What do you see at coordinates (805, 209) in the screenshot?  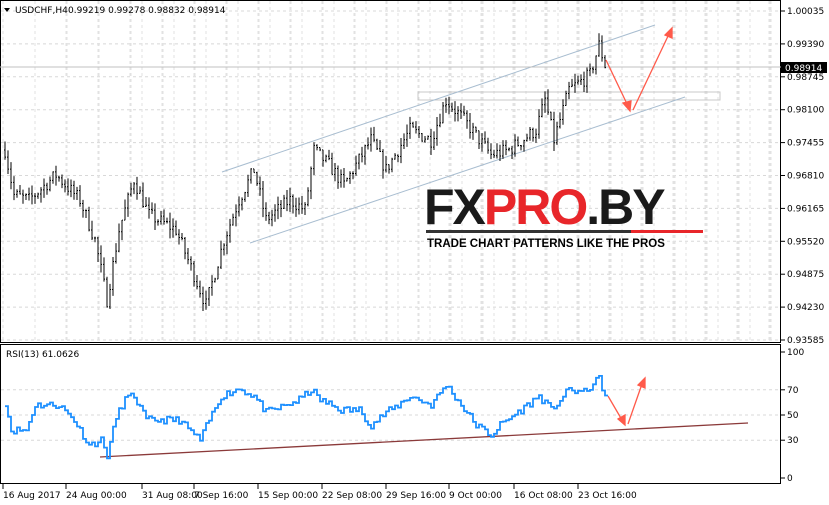 I see `price-tick: 0.96165` at bounding box center [805, 209].